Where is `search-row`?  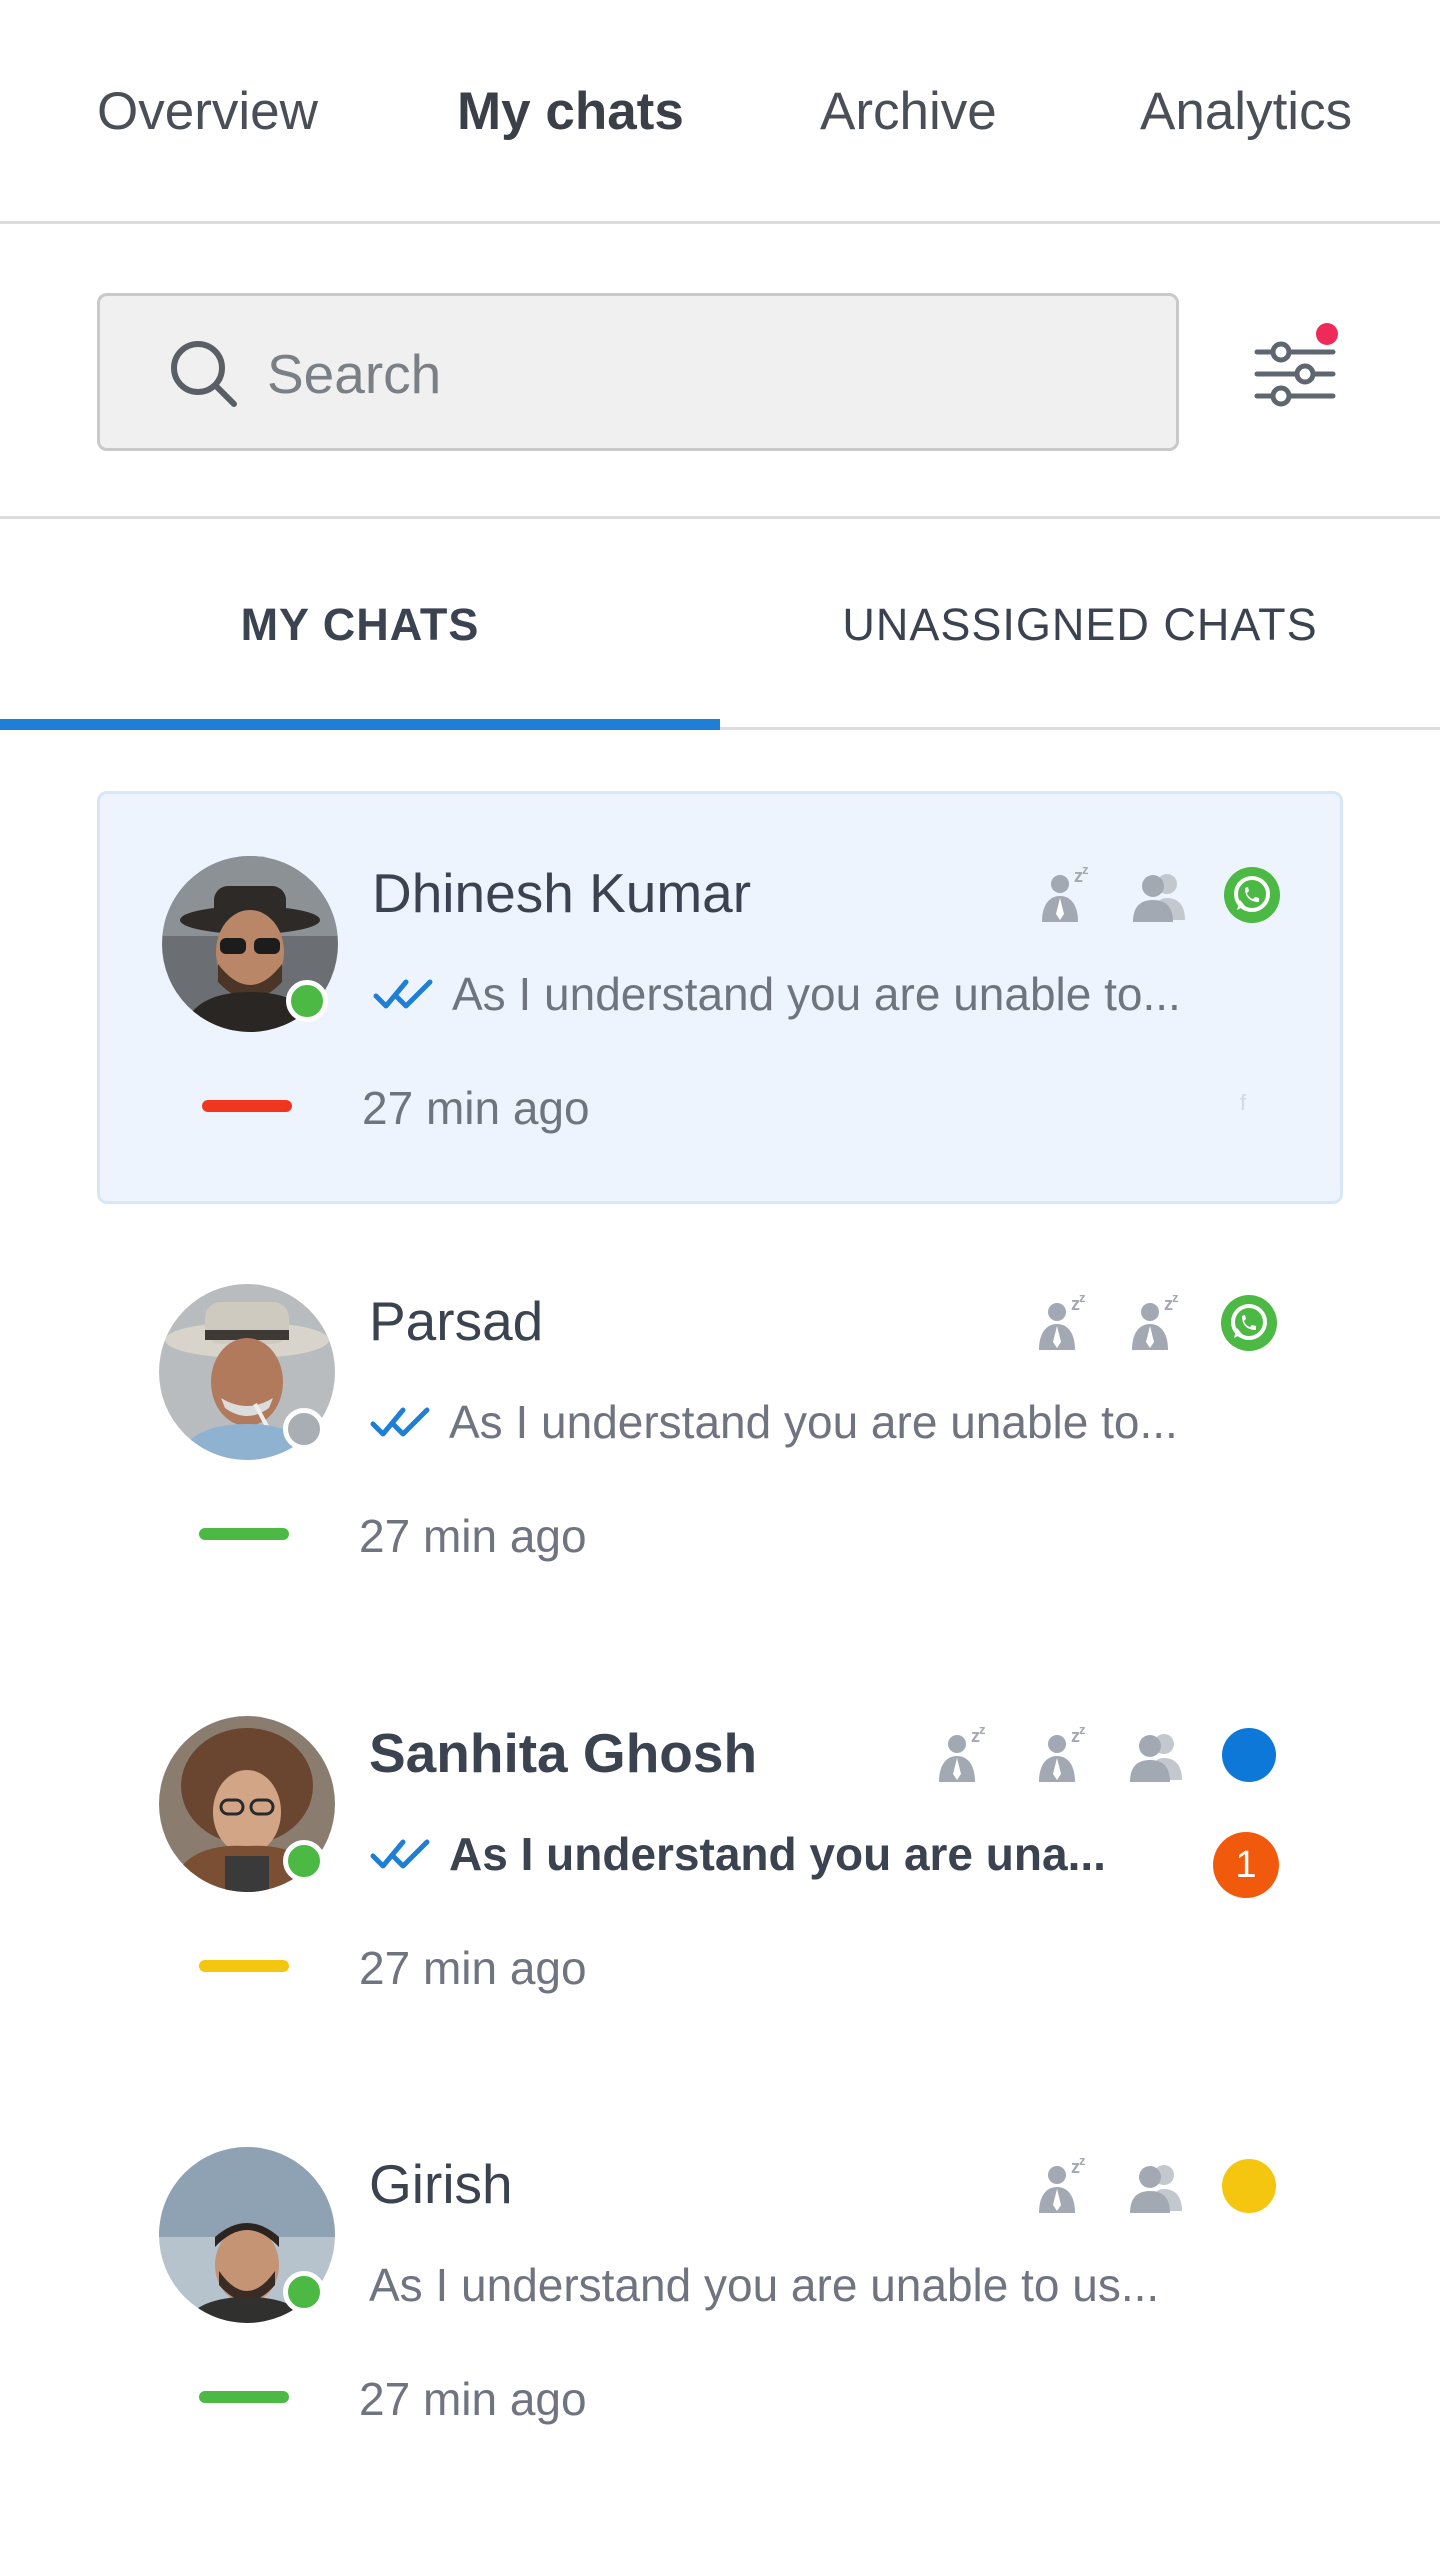 search-row is located at coordinates (720, 373).